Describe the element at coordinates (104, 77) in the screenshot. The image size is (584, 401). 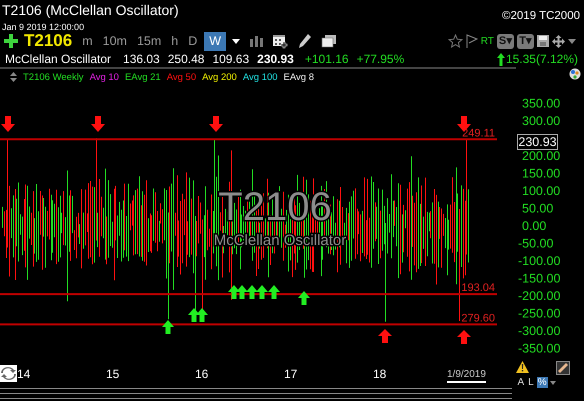
I see `legend-item: Avg 10` at that location.